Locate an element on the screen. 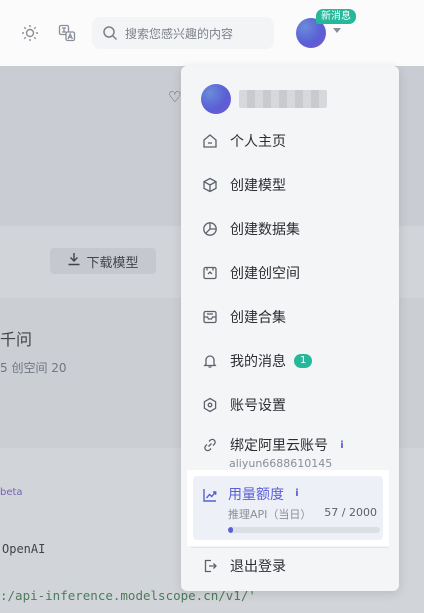 This screenshot has width=424, height=613. aliyun-account-id: aliyun6688610145 is located at coordinates (281, 463).